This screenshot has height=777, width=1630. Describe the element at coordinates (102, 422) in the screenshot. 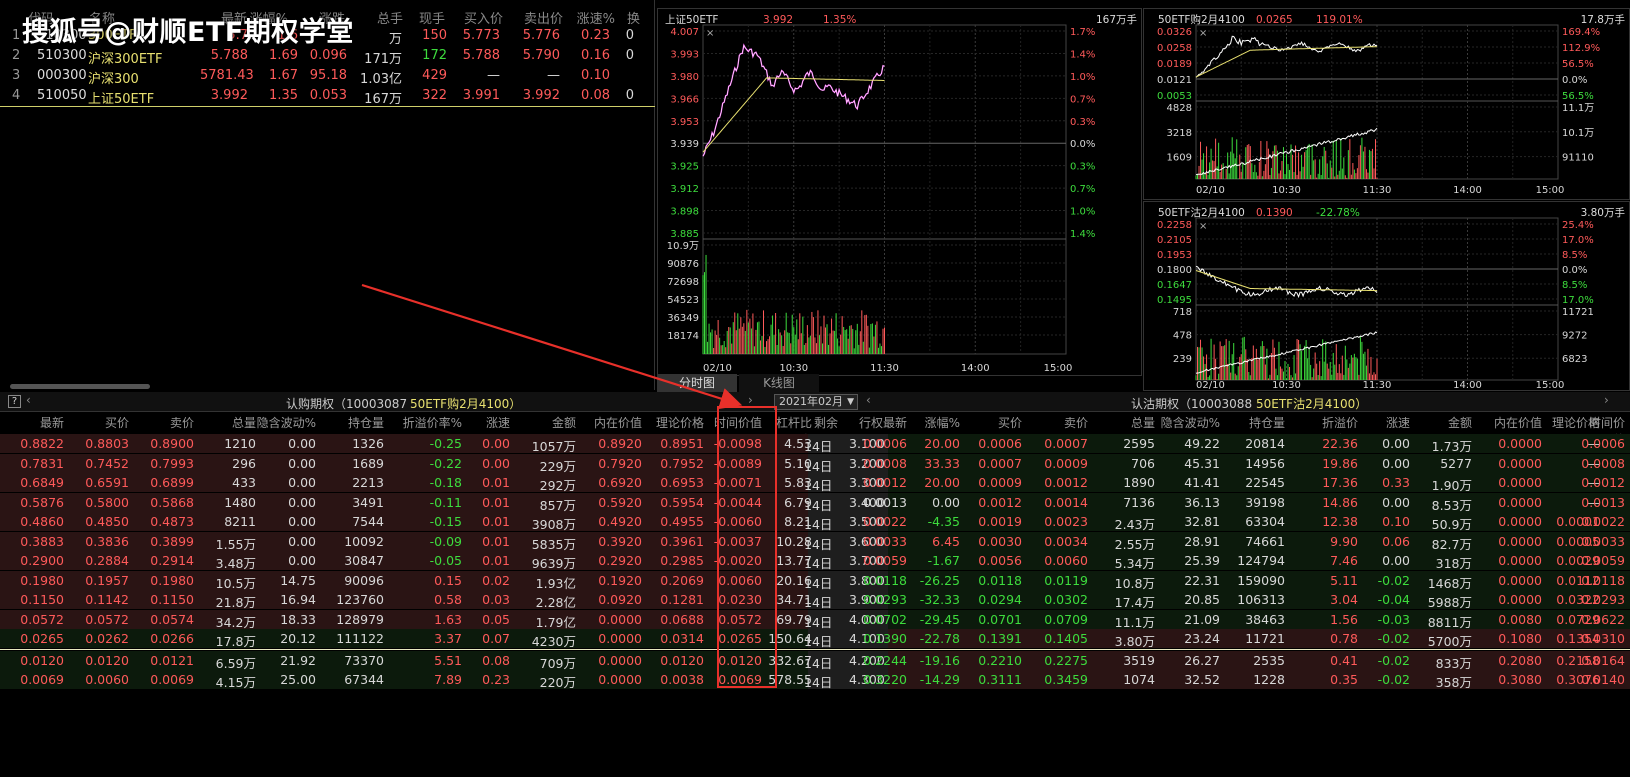

I see `call-col-header: 买价` at that location.